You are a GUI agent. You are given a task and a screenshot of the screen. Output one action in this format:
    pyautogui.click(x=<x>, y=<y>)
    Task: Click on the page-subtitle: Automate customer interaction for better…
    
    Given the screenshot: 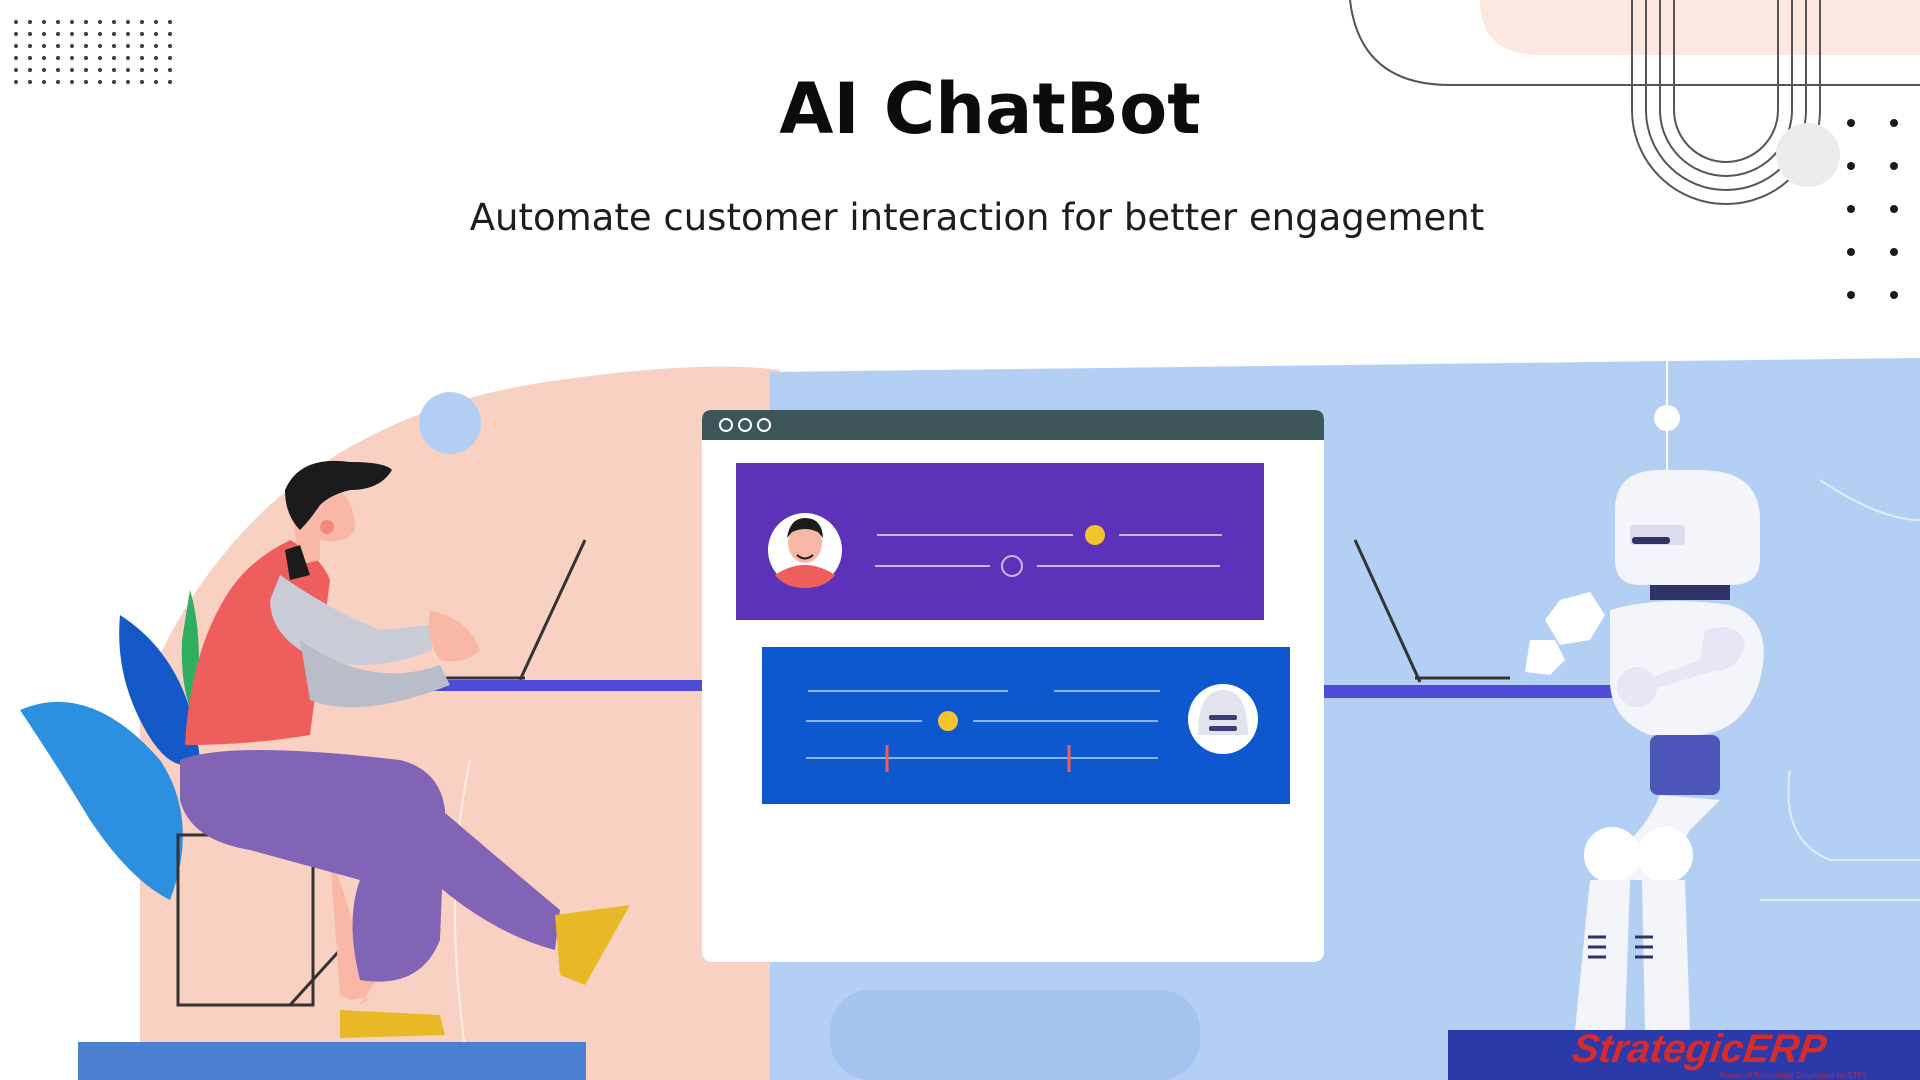 What is the action you would take?
    pyautogui.click(x=977, y=217)
    